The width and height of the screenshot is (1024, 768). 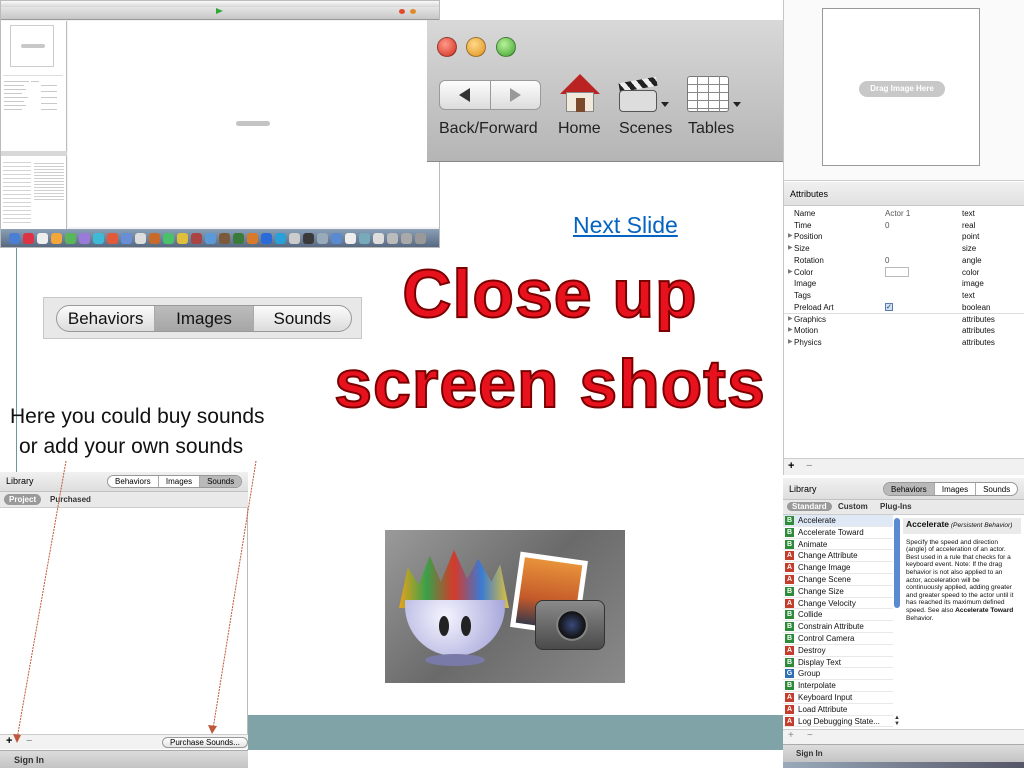 I want to click on image-drop-zone: Drag Image Here, so click(x=901, y=87).